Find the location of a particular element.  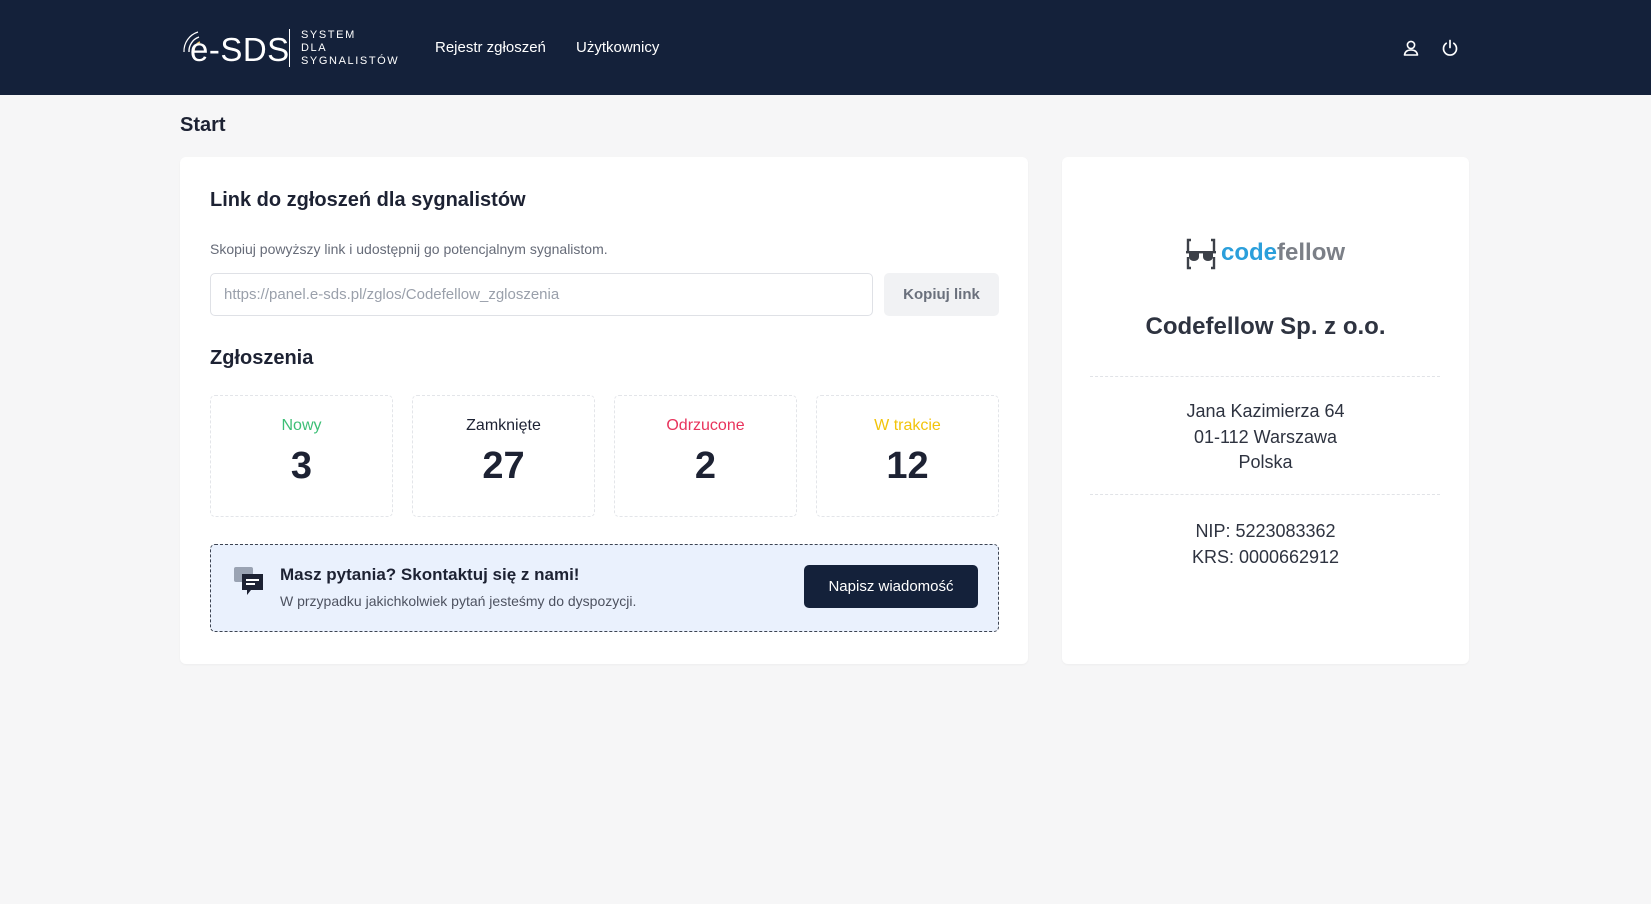

logo-sub-line: SYGNALISTÓW is located at coordinates (350, 61).